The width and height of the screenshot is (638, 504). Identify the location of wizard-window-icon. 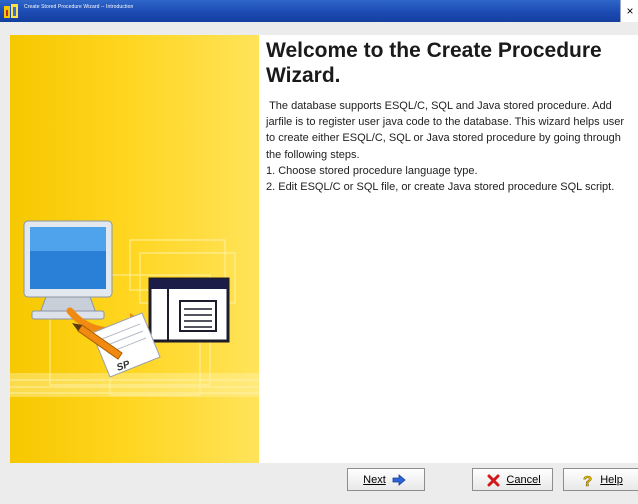
(189, 310).